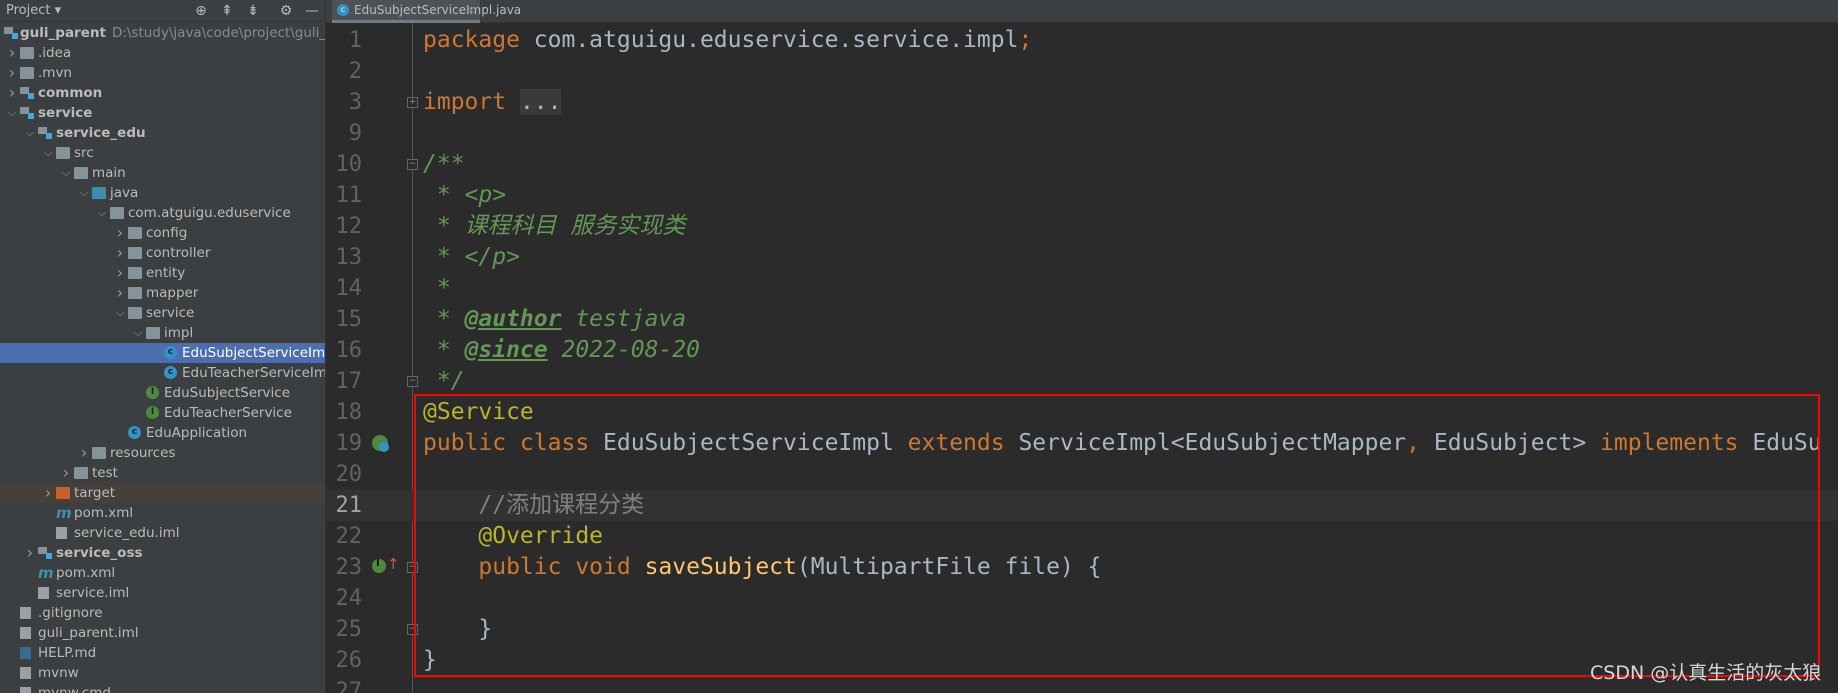 This screenshot has height=693, width=1838. Describe the element at coordinates (162, 413) in the screenshot. I see `tree-item: I EduTeacherService` at that location.